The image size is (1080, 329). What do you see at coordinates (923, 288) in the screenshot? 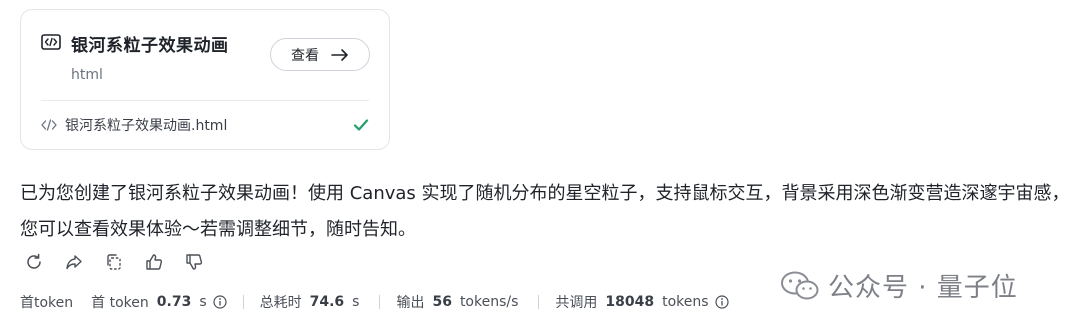
I see `watermark-text: 公众号 · 量子位` at bounding box center [923, 288].